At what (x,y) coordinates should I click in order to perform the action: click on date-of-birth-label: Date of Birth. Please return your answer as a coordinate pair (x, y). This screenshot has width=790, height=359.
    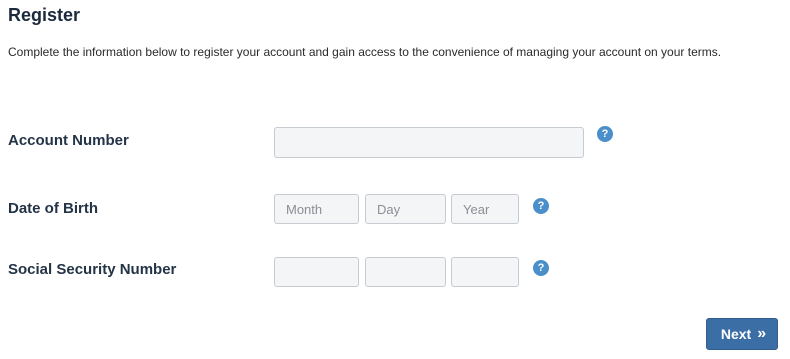
    Looking at the image, I should click on (53, 208).